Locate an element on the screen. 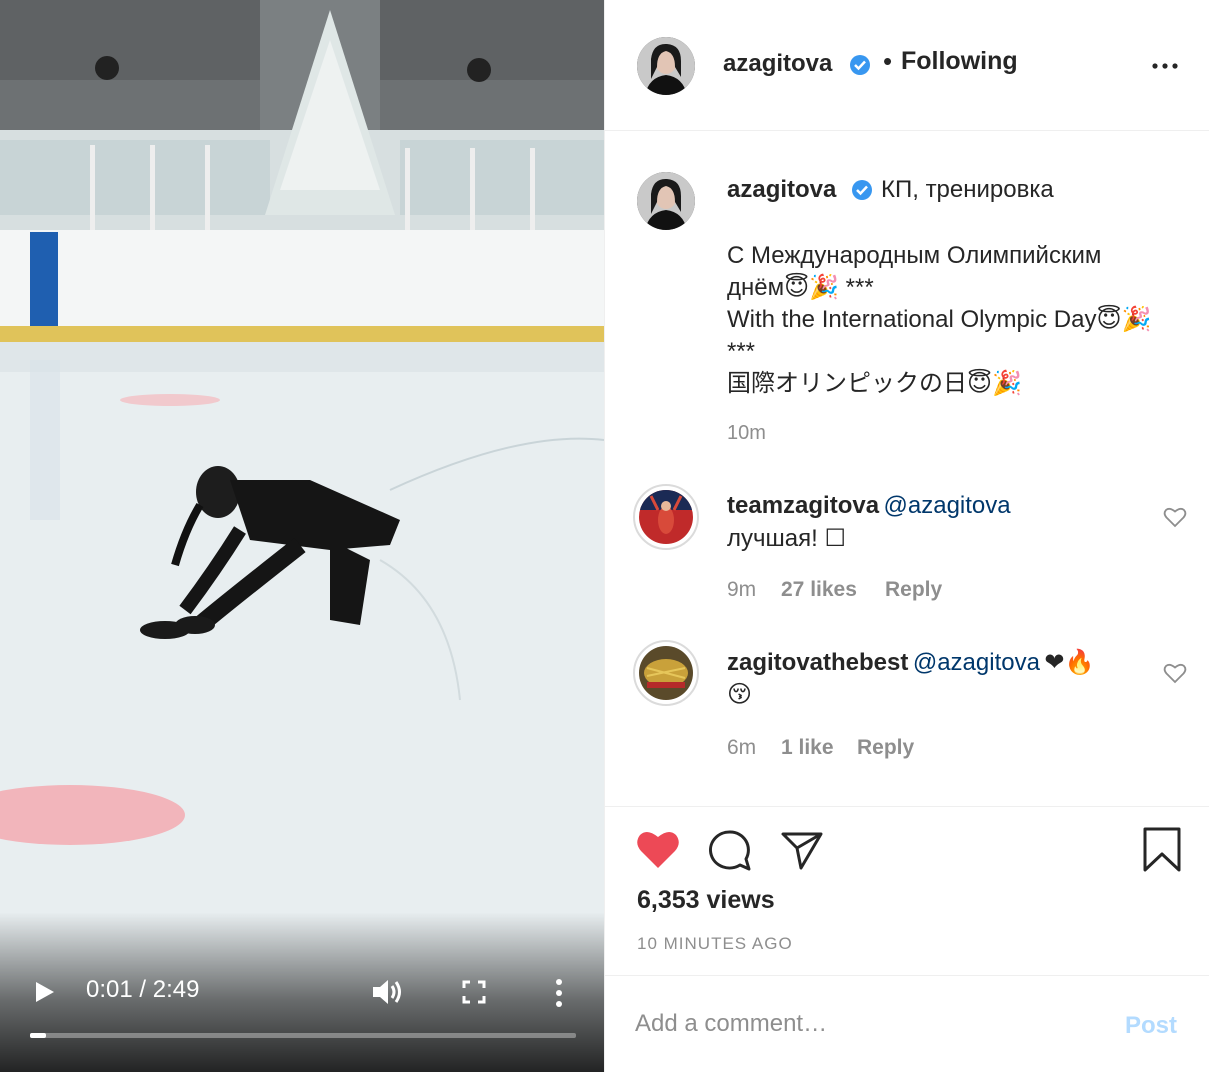 Image resolution: width=1212 pixels, height=1072 pixels. comment-line: teamzagitova @azagitova is located at coordinates (869, 506).